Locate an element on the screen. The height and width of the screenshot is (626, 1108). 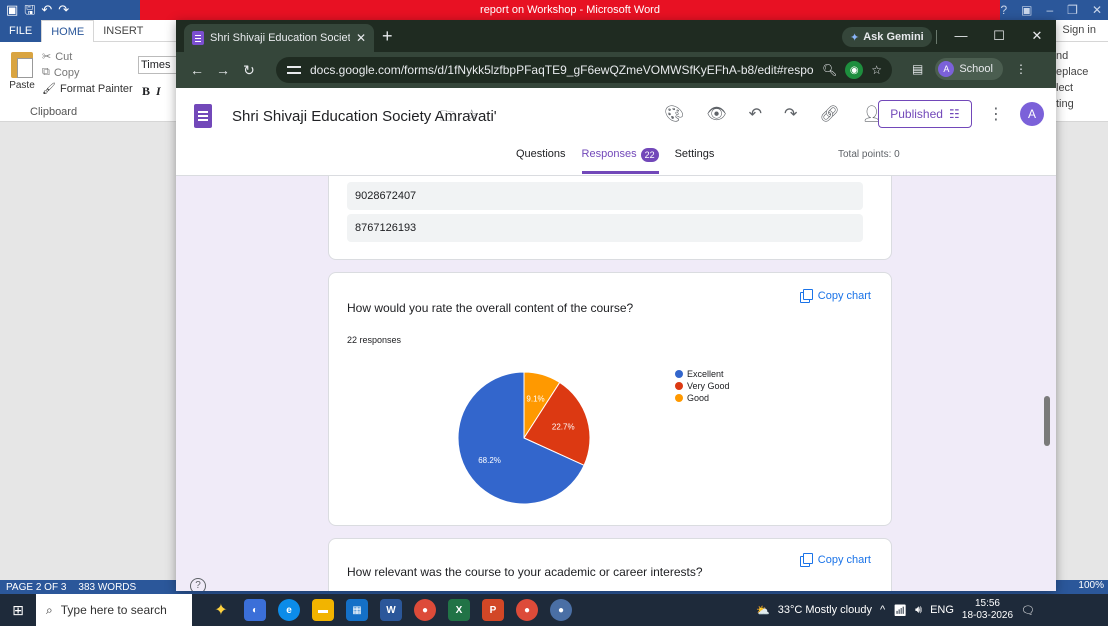
published-button: Published ☷ is located at coordinates (925, 114).